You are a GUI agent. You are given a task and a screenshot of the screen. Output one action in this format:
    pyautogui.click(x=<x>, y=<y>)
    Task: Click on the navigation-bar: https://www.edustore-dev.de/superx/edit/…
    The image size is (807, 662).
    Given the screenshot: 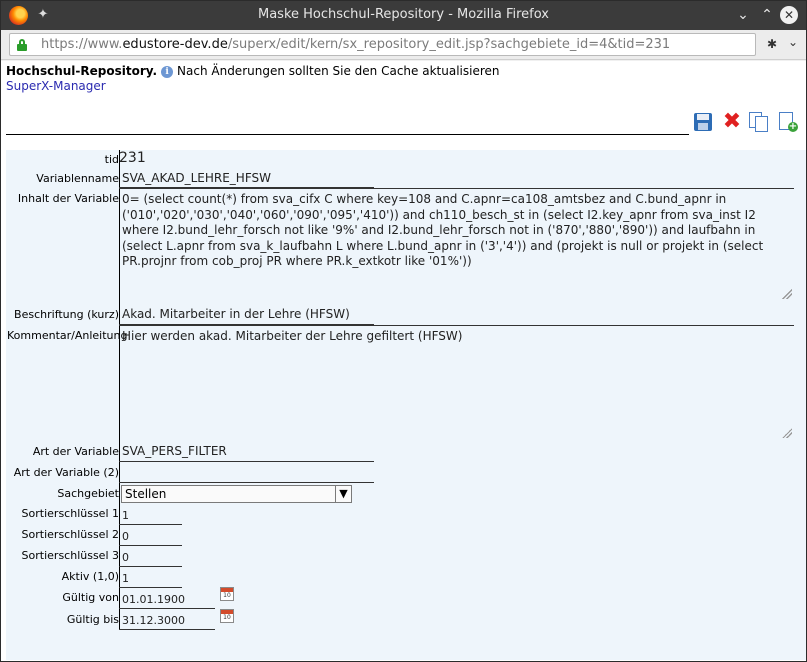 What is the action you would take?
    pyautogui.click(x=403, y=45)
    